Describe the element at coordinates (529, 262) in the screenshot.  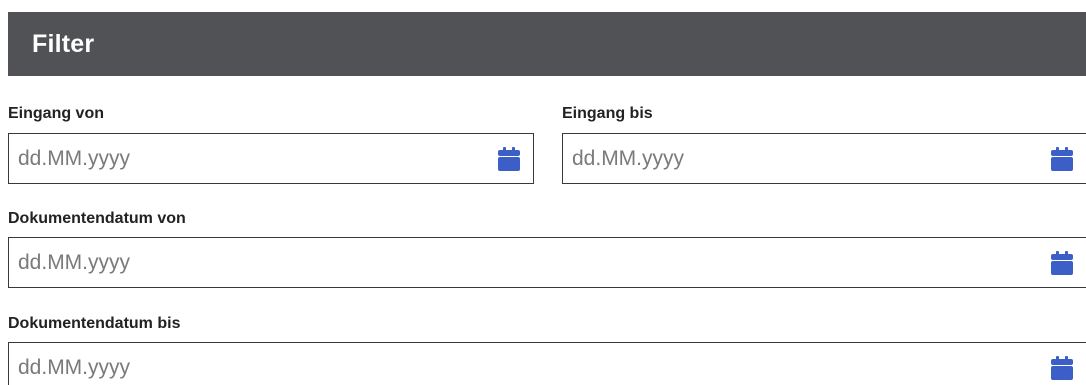
I see `dokumentendatum-von-input` at that location.